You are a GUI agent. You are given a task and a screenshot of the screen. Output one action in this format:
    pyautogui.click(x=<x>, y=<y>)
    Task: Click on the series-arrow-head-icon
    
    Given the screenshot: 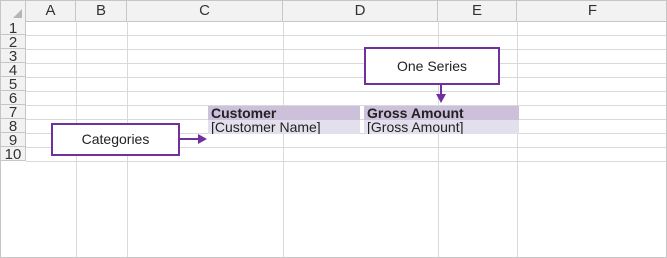 What is the action you would take?
    pyautogui.click(x=441, y=98)
    